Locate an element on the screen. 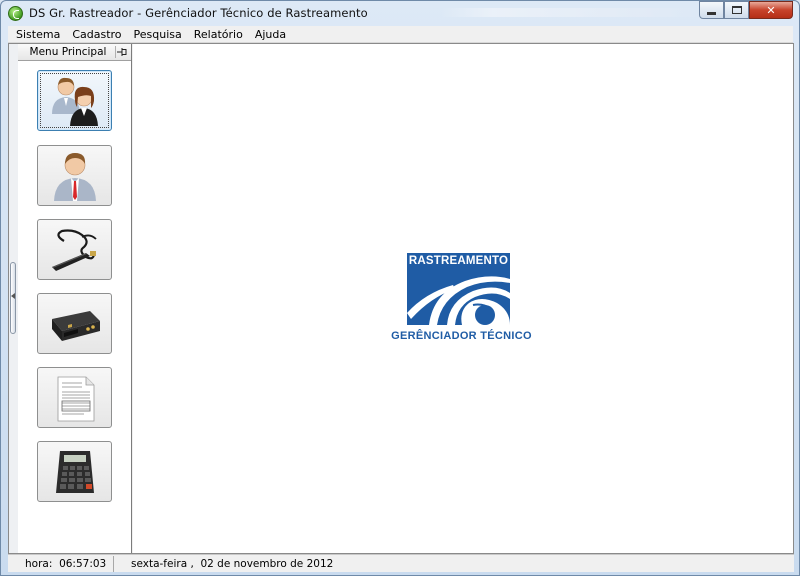 This screenshot has width=800, height=576. tracker-device-icon is located at coordinates (75, 325).